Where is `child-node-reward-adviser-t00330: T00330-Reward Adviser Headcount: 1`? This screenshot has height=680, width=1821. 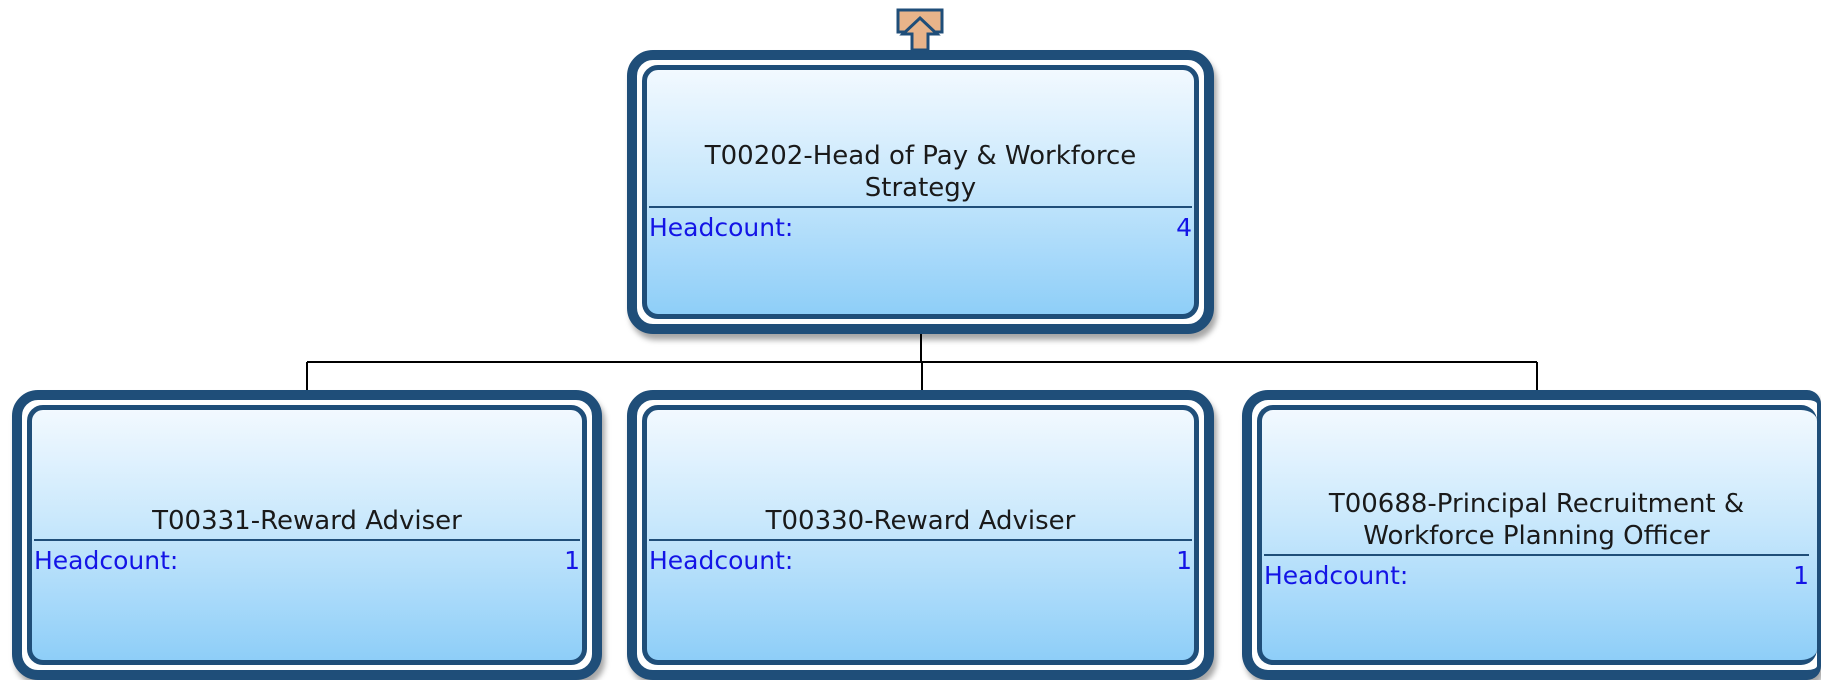 child-node-reward-adviser-t00330: T00330-Reward Adviser Headcount: 1 is located at coordinates (920, 535).